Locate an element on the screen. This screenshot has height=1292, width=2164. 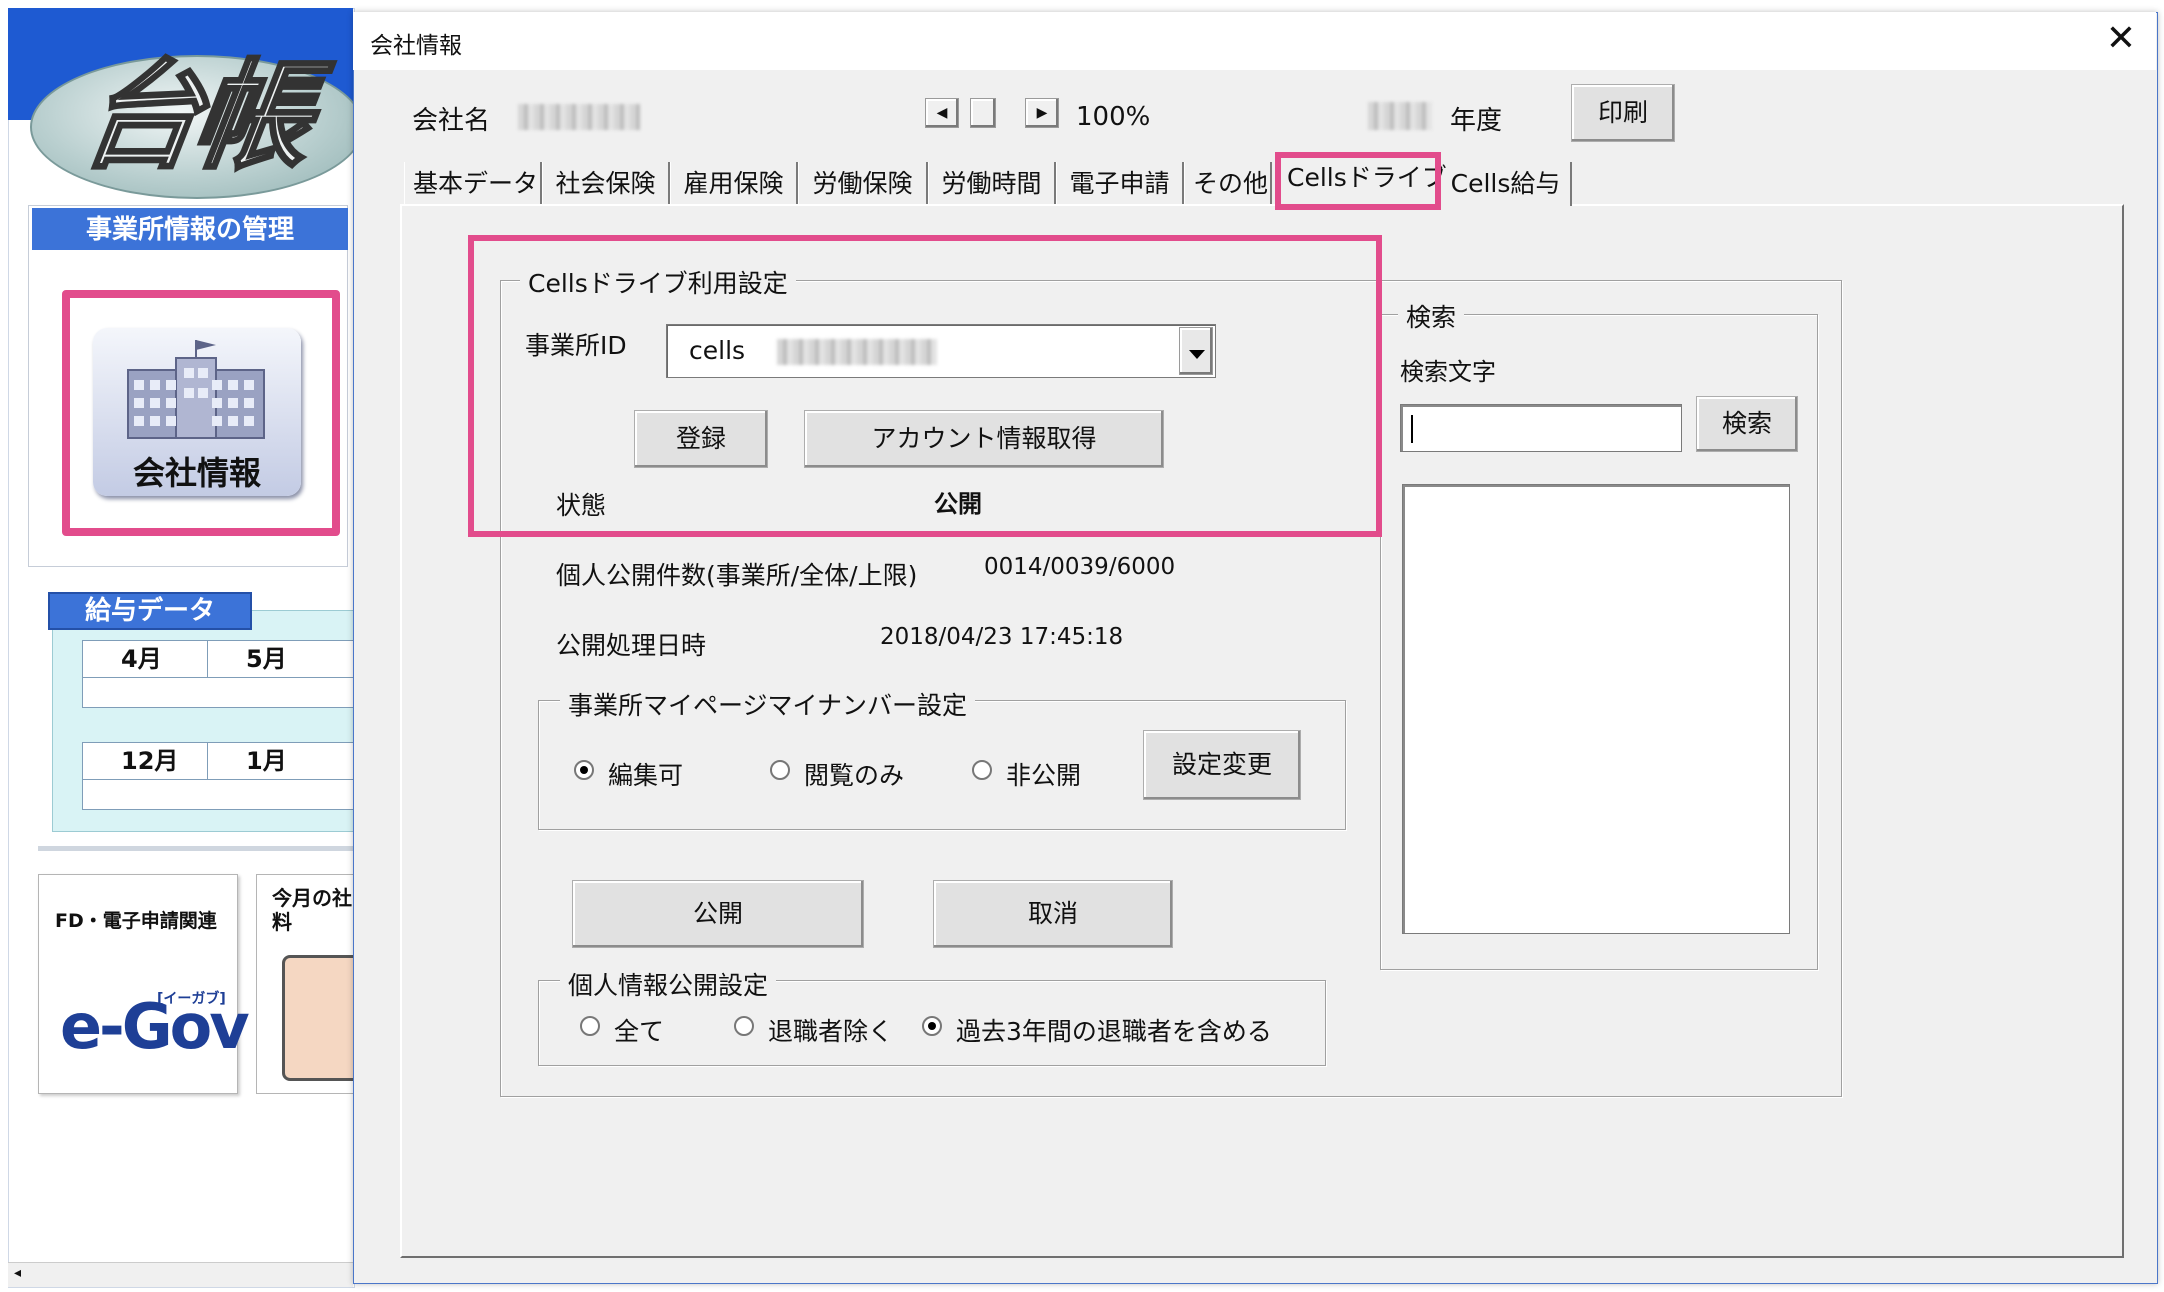
search-text-label: 検索文字 is located at coordinates (1448, 372).